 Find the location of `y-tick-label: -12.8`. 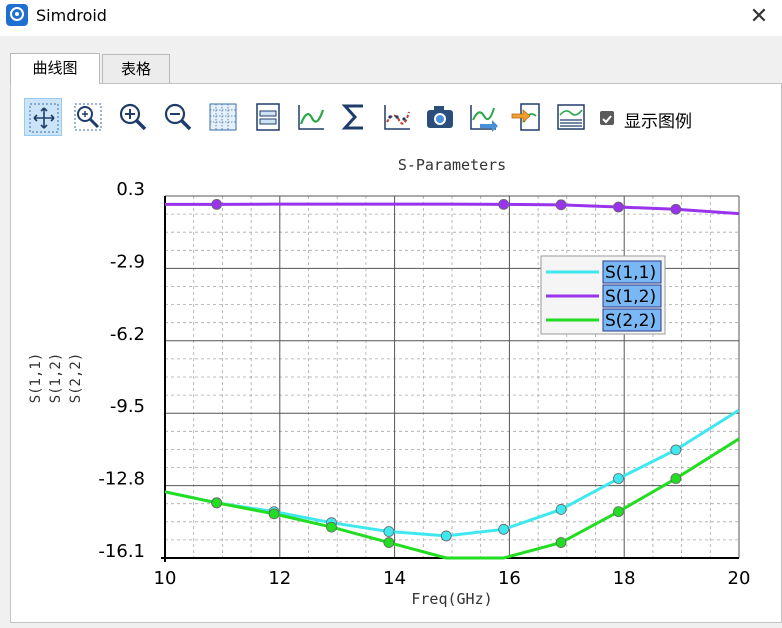

y-tick-label: -12.8 is located at coordinates (121, 479).